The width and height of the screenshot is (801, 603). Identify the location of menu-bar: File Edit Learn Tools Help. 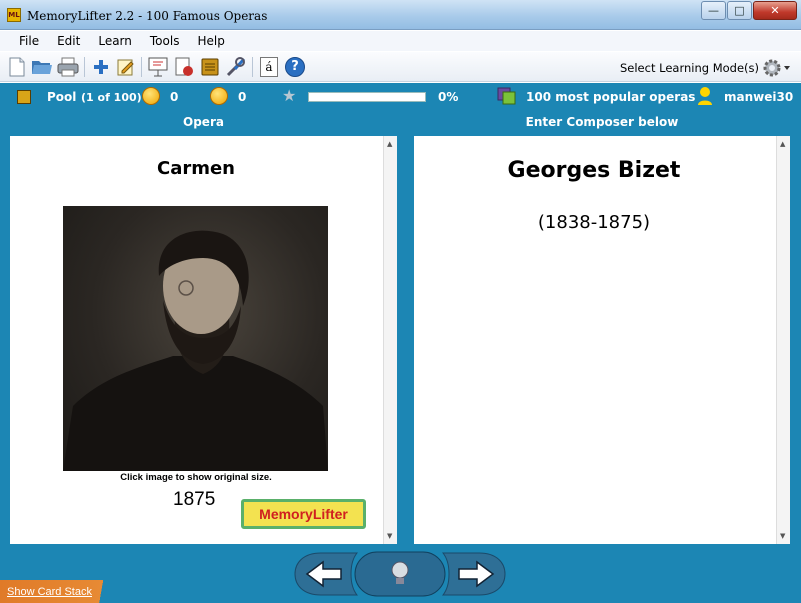
(400, 41).